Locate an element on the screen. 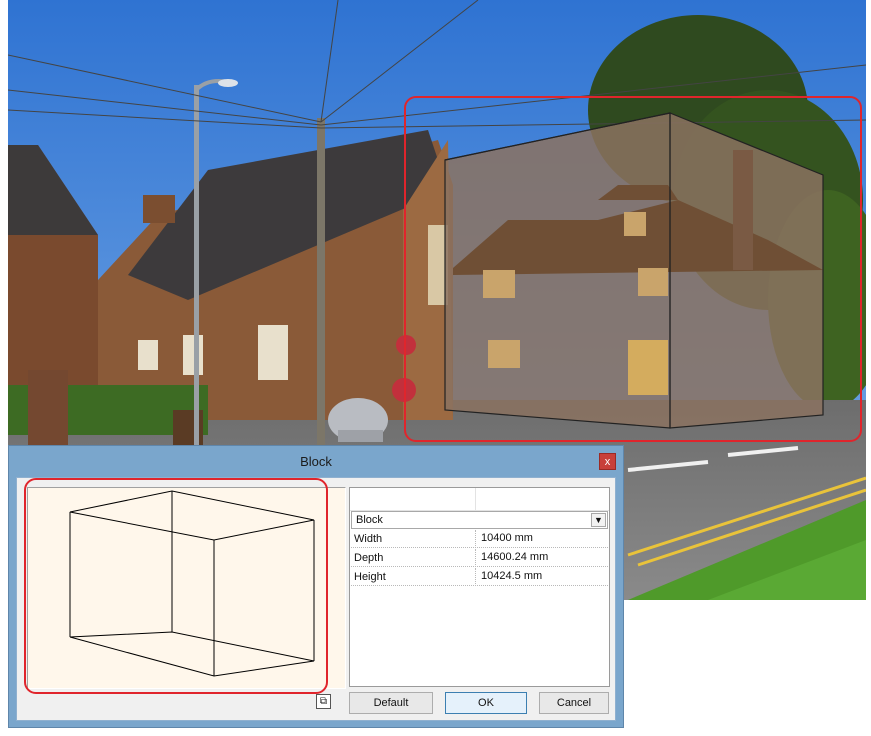  width-value: 10400 mm is located at coordinates (507, 538).